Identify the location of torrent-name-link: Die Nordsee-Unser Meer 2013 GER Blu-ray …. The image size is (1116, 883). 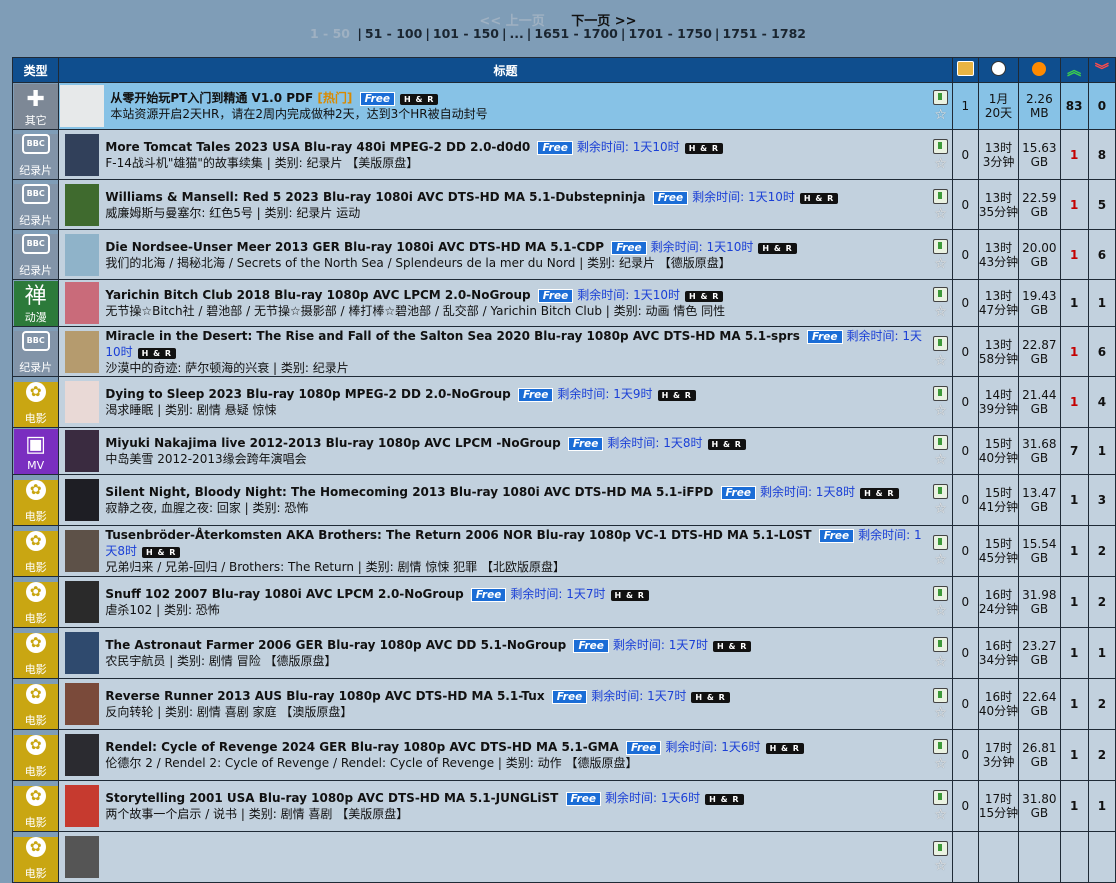
(354, 247).